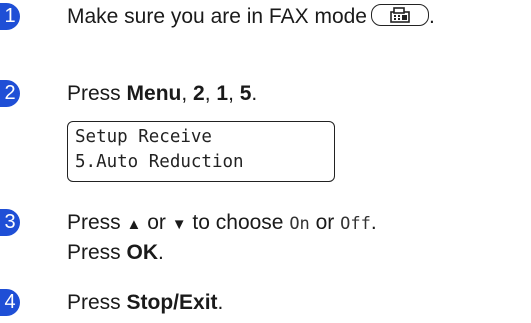  I want to click on down-arrow-icon: ▼, so click(179, 224).